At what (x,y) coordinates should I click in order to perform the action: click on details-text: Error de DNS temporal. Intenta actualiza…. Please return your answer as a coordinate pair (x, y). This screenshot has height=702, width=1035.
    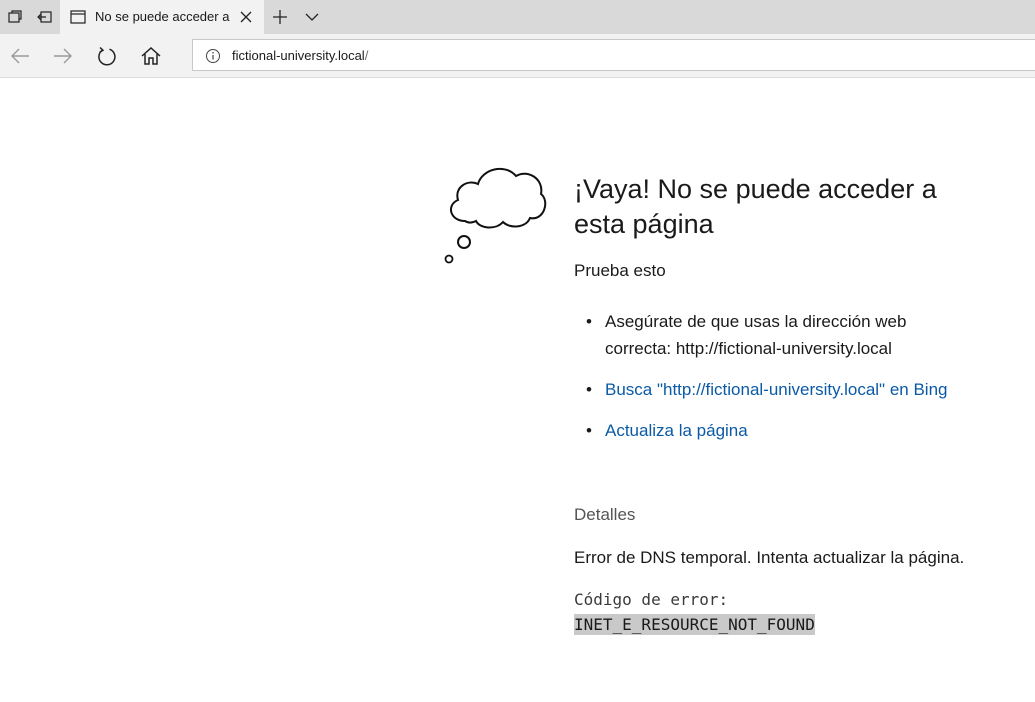
    Looking at the image, I should click on (769, 557).